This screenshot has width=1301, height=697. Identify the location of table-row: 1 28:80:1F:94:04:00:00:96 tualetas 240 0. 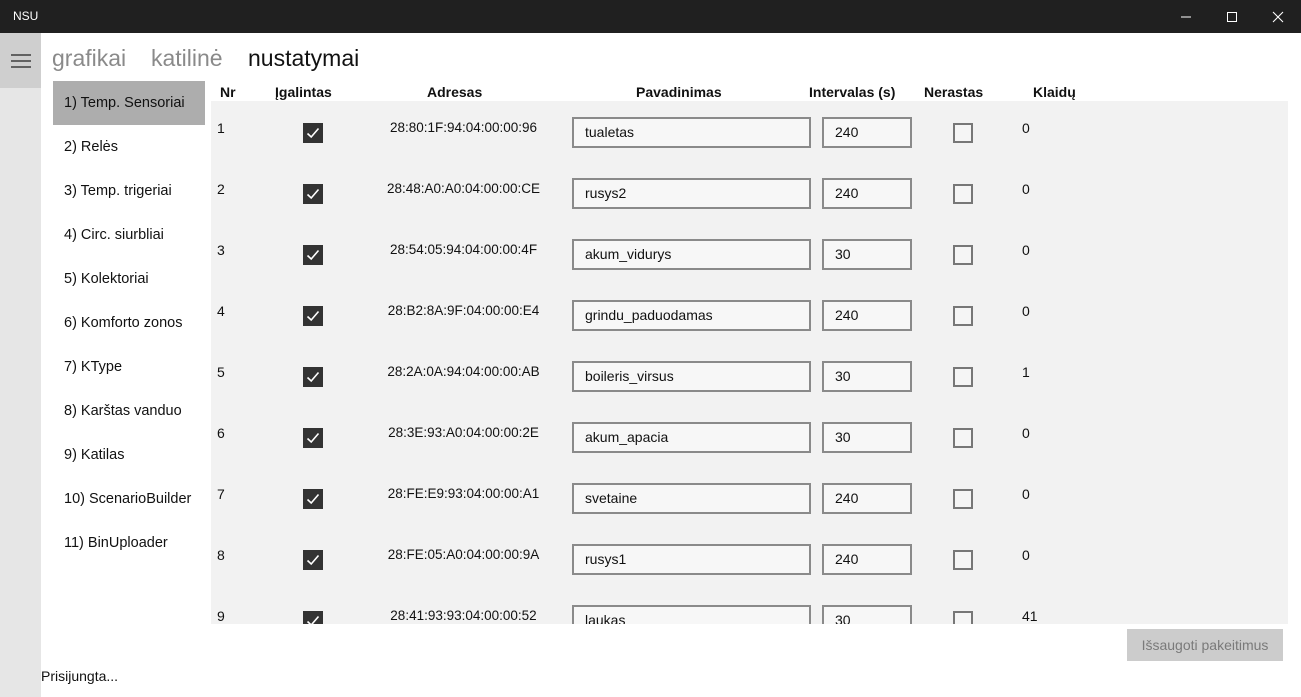
(749, 131).